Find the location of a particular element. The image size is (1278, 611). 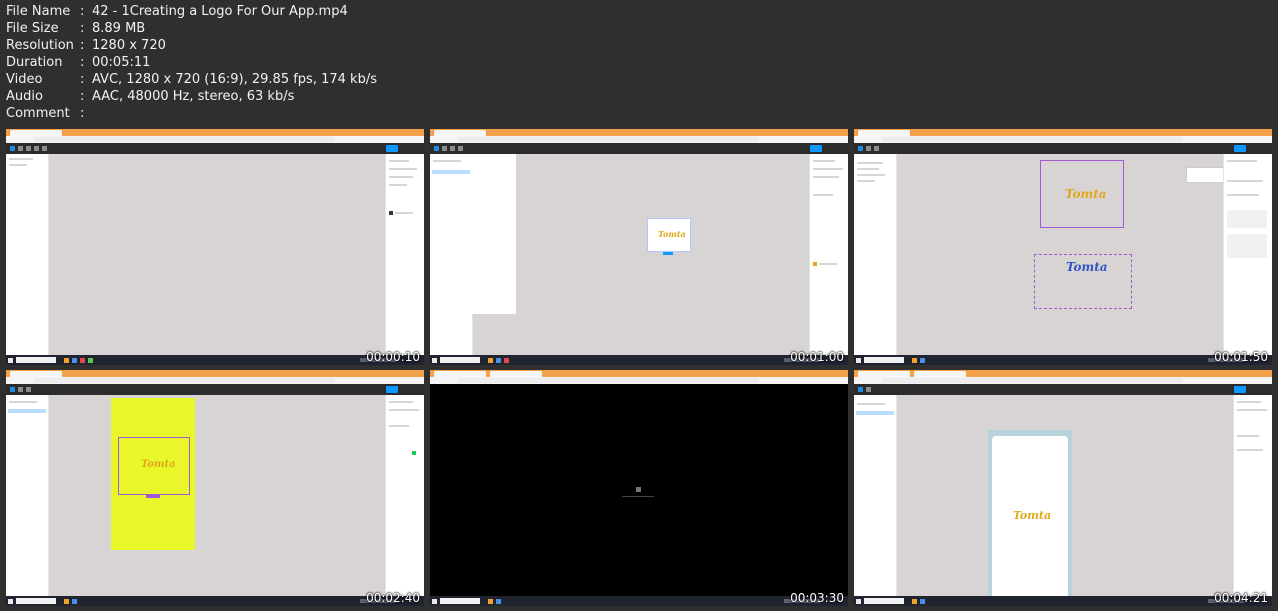

thumbnail-5: 00:03:30 is located at coordinates (639, 488).